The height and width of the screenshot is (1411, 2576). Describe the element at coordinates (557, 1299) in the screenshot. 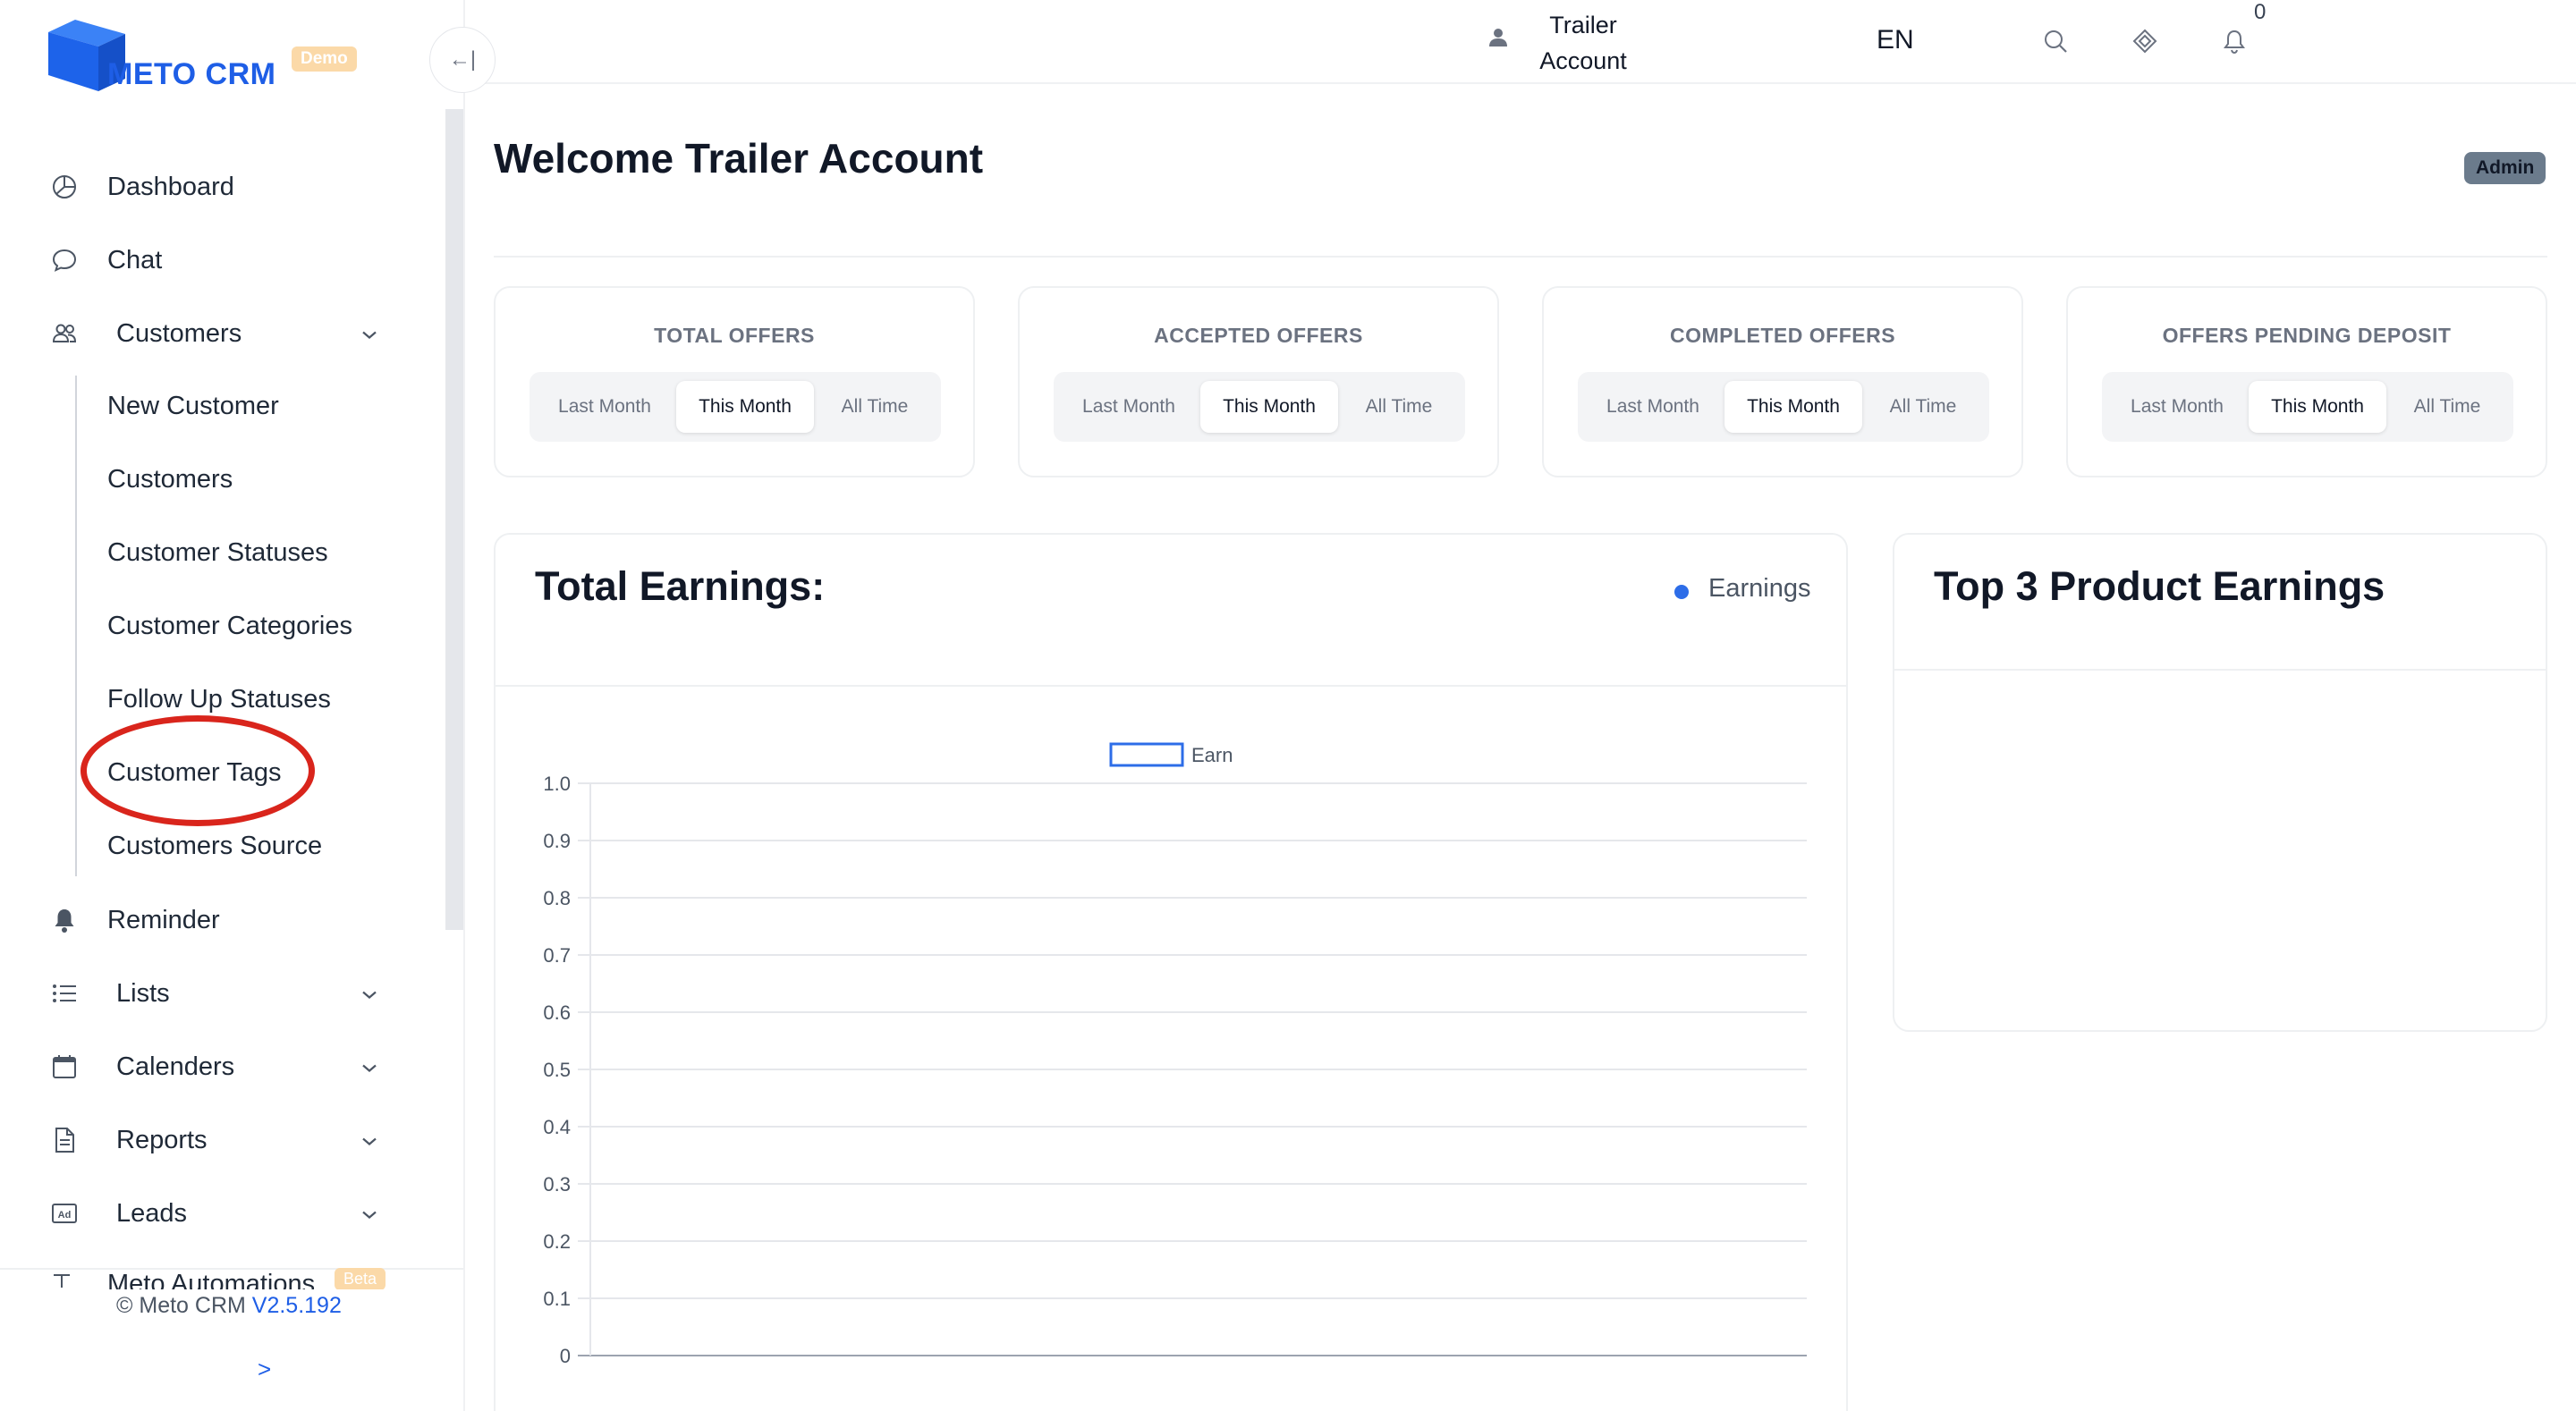

I see `chart-y-tick-label: 0.1` at that location.